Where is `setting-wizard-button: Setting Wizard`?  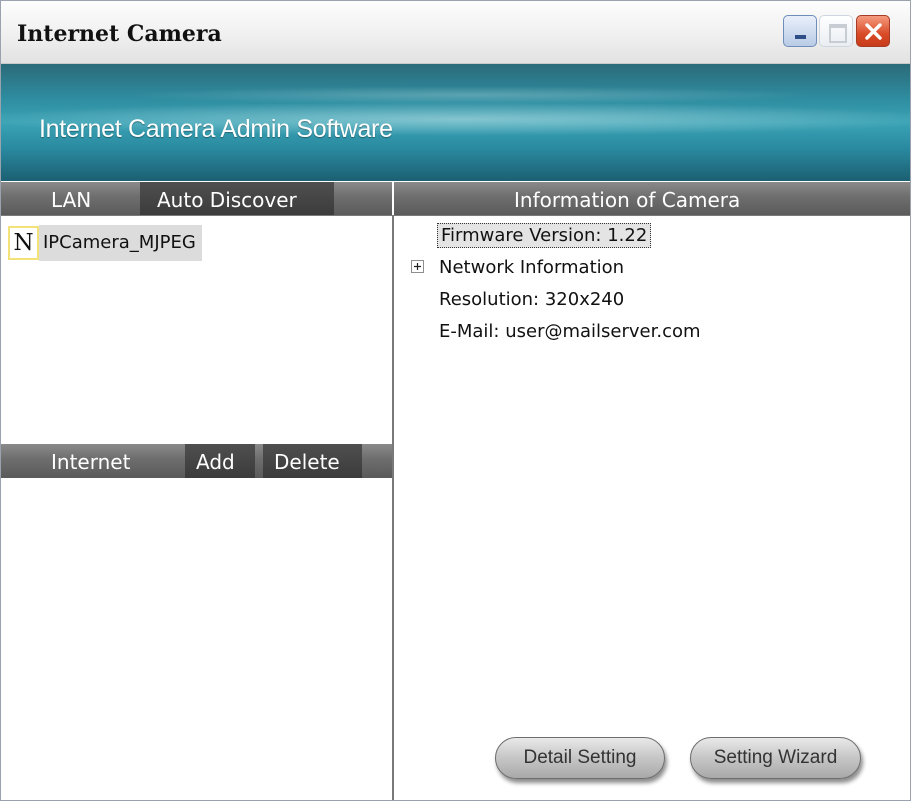 setting-wizard-button: Setting Wizard is located at coordinates (775, 758).